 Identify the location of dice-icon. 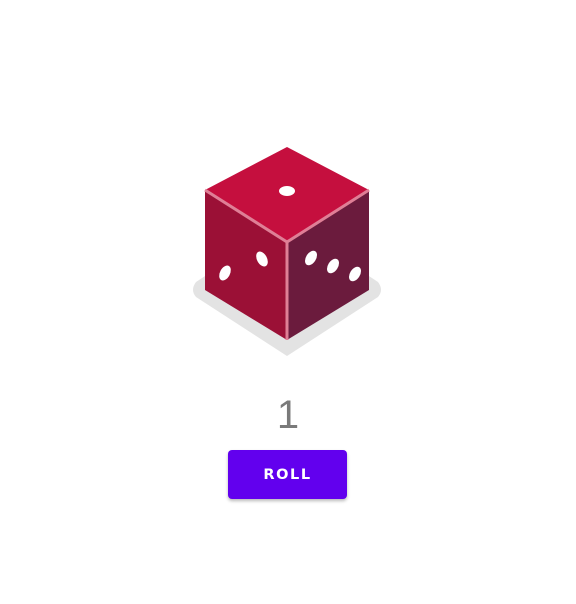
(287, 251).